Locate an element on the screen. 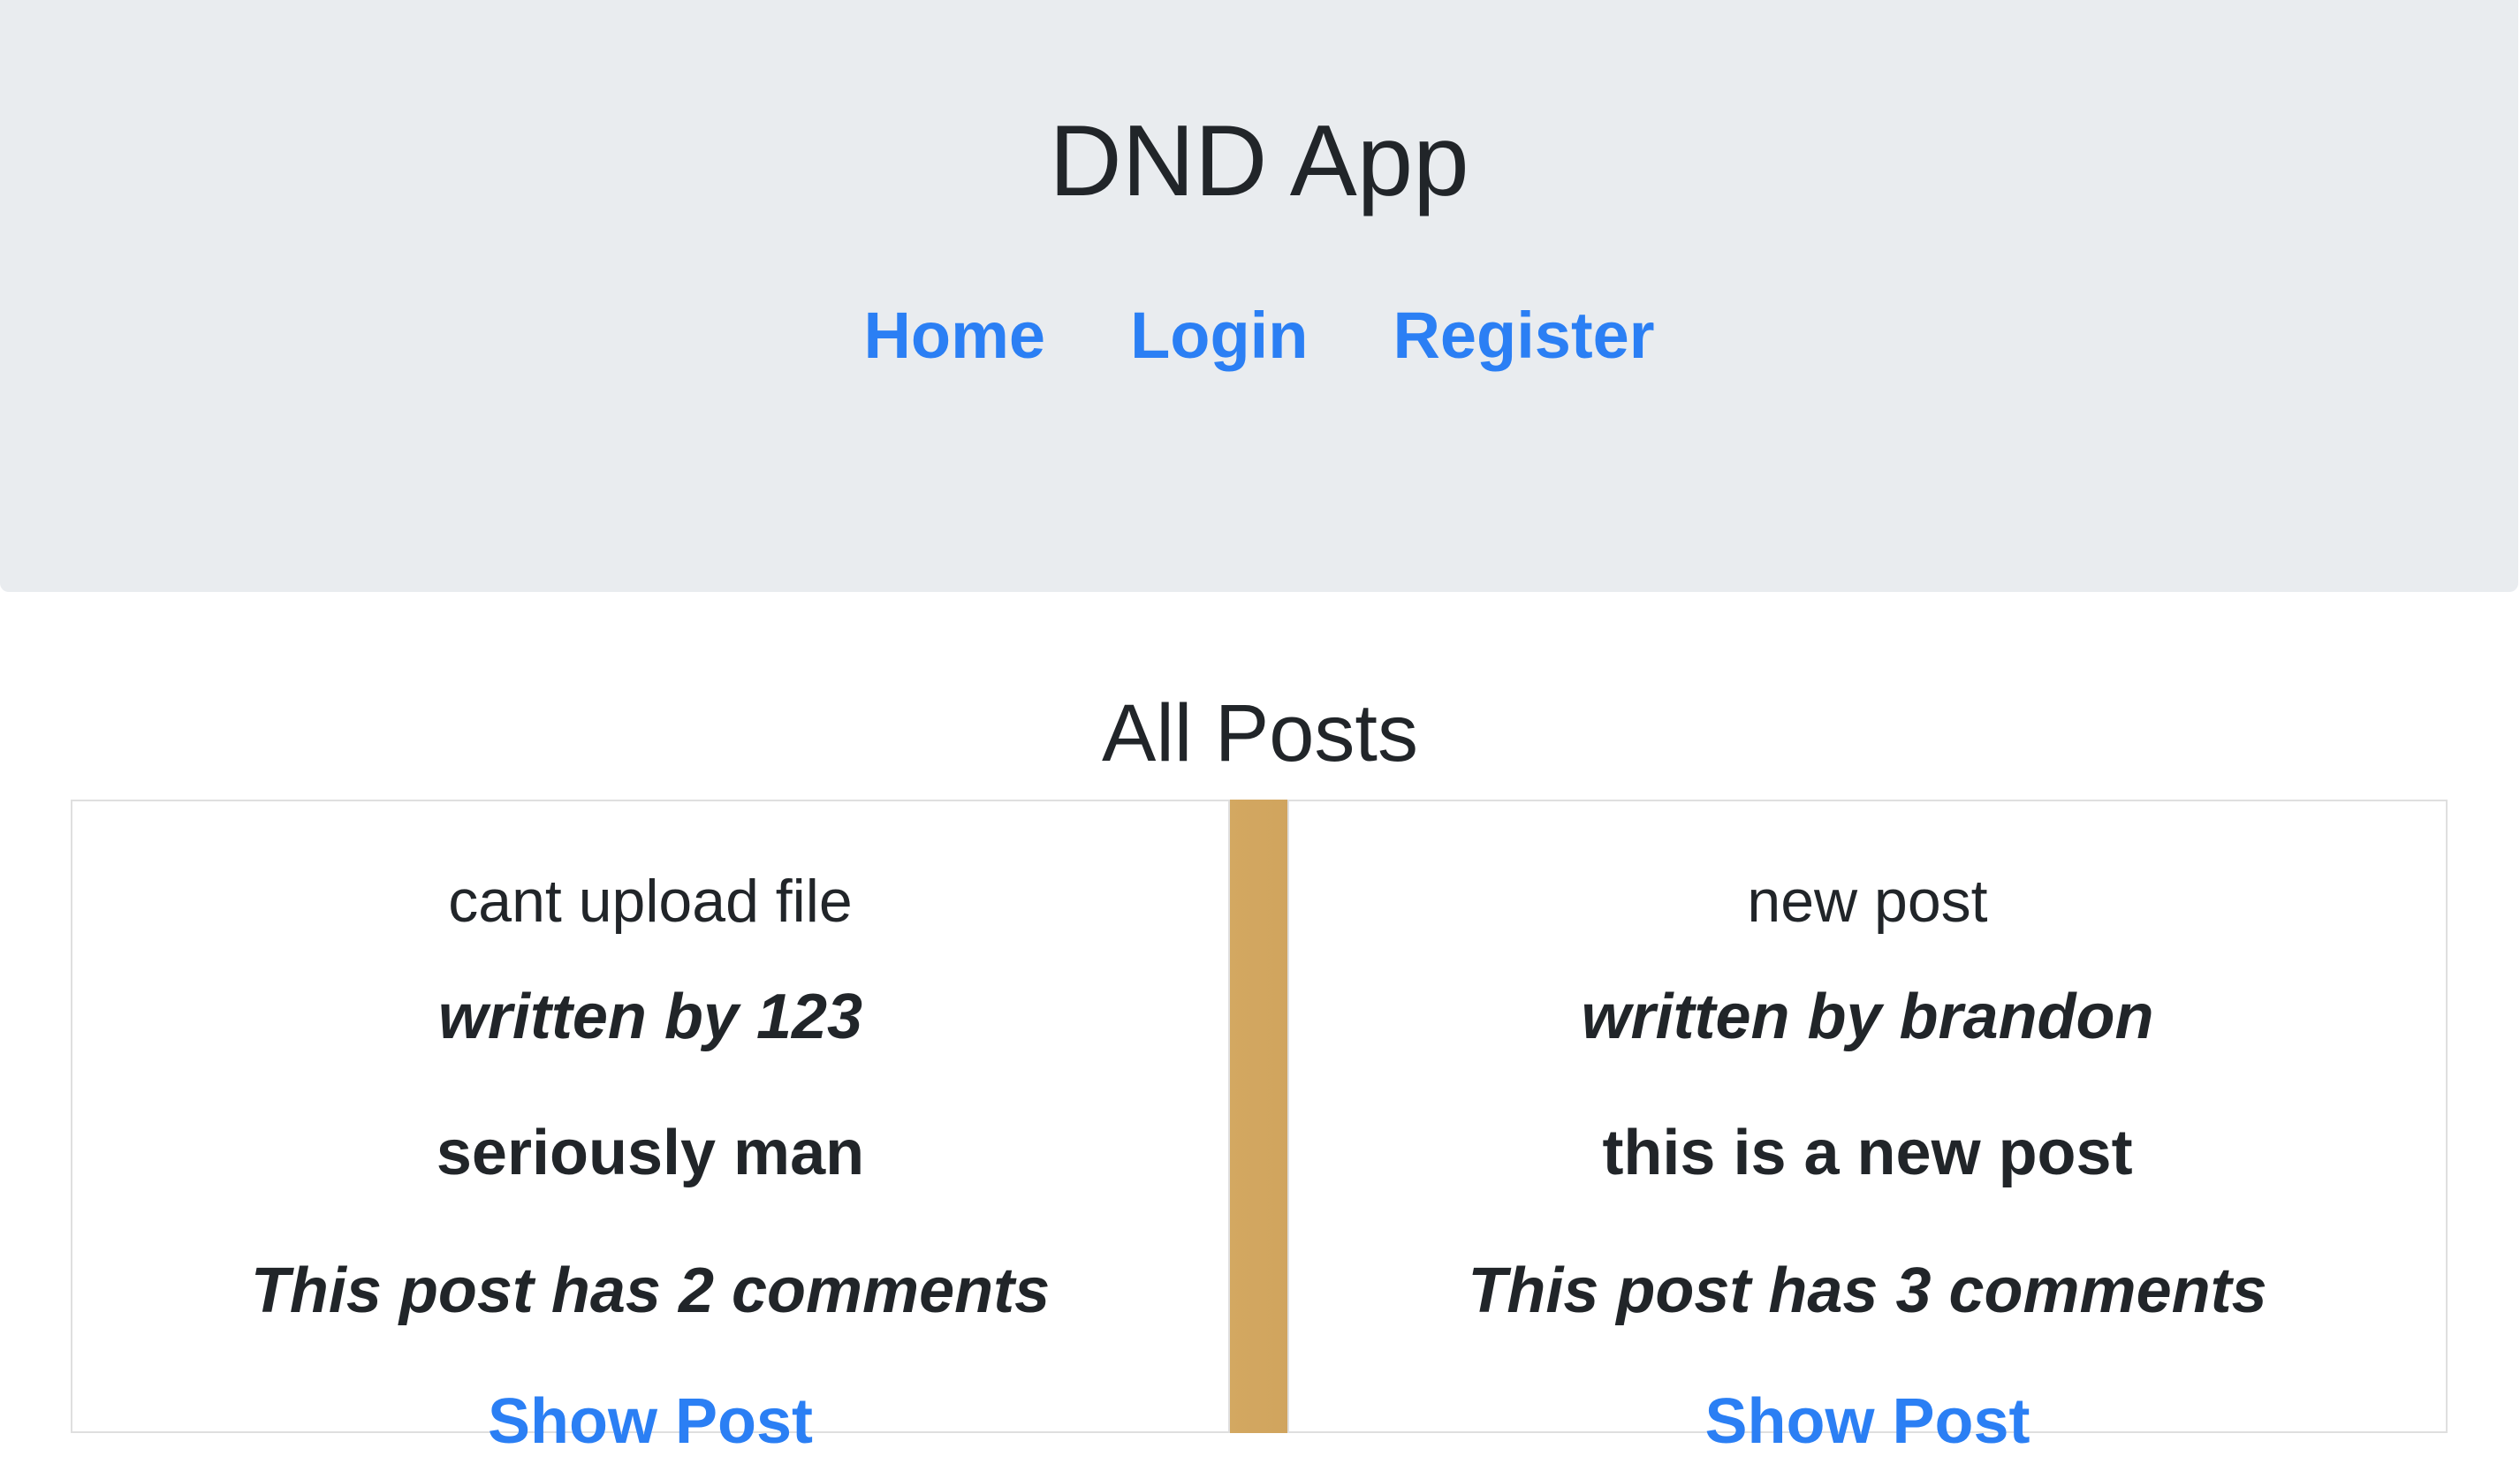 Image resolution: width=2520 pixels, height=1464 pixels. post-title: cant upload file is located at coordinates (650, 902).